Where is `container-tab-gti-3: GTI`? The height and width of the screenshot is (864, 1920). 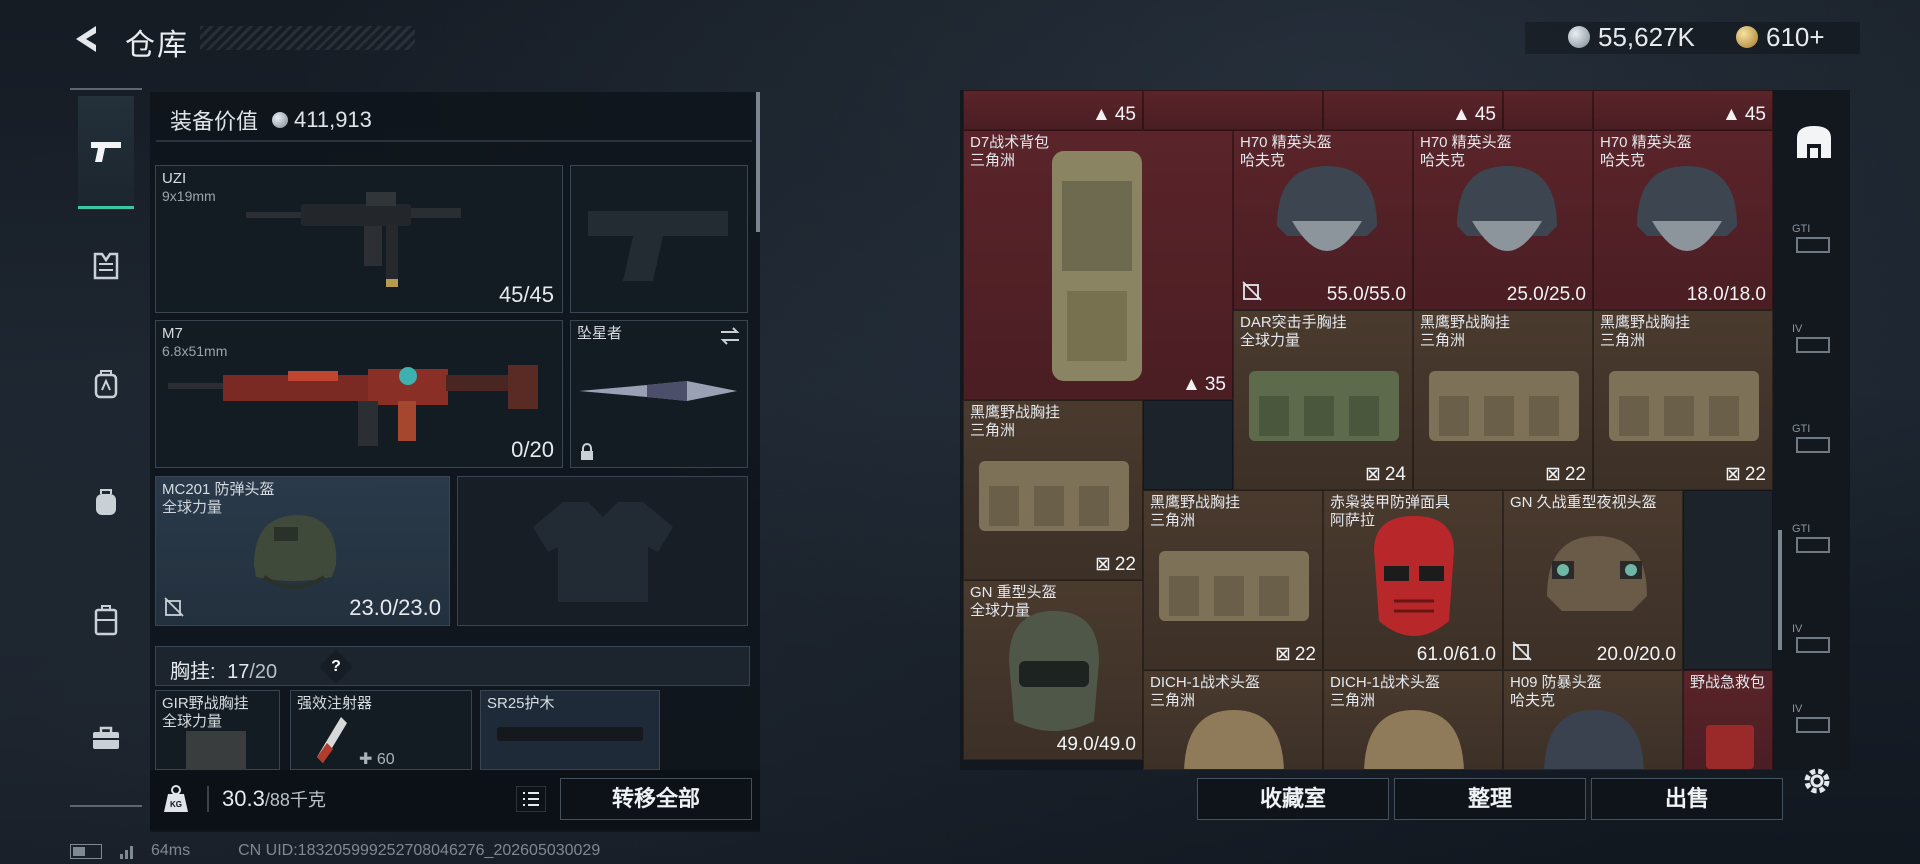 container-tab-gti-3: GTI is located at coordinates (1814, 540).